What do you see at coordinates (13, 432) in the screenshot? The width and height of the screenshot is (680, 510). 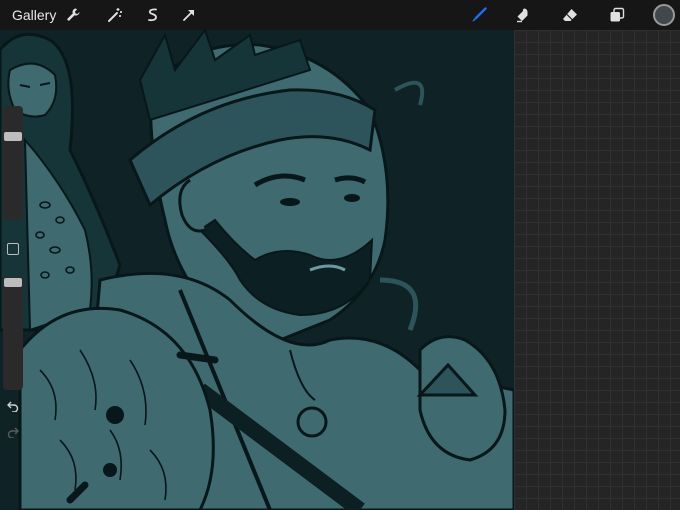 I see `redo-icon` at bounding box center [13, 432].